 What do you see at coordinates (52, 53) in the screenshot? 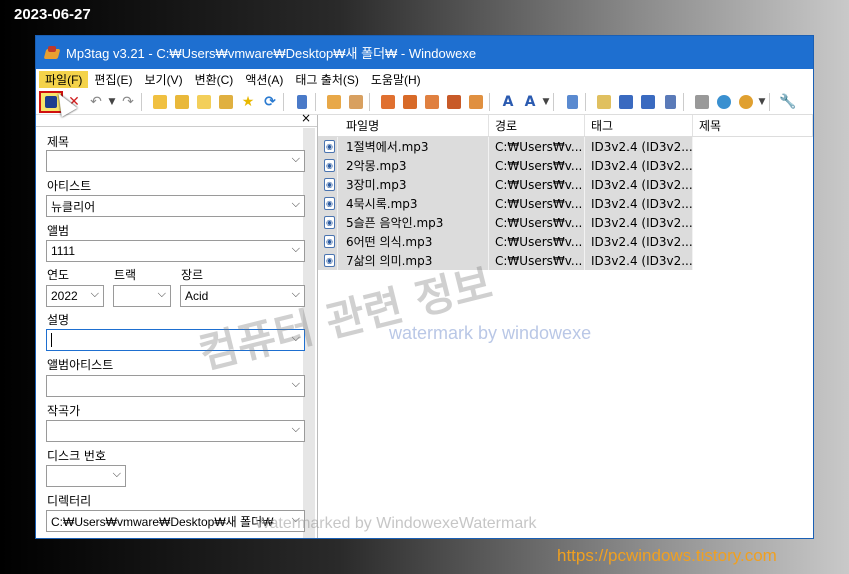
I see `mp3tag-app-icon` at bounding box center [52, 53].